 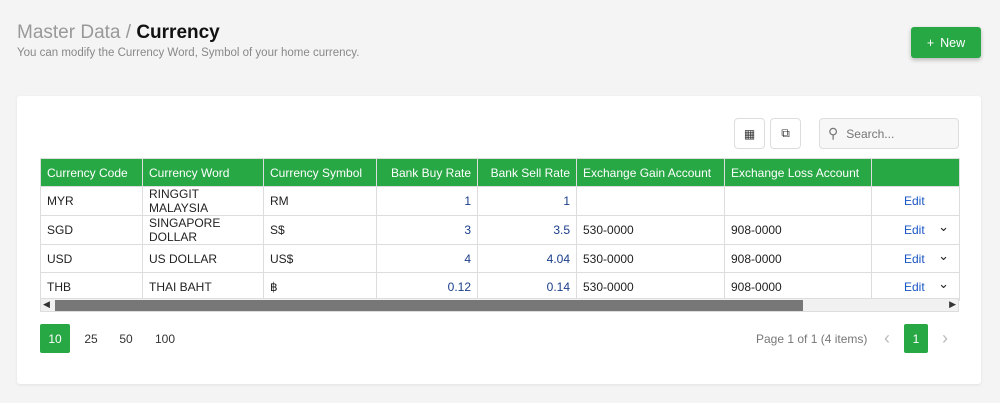 What do you see at coordinates (320, 201) in the screenshot?
I see `cell-symbol: RM` at bounding box center [320, 201].